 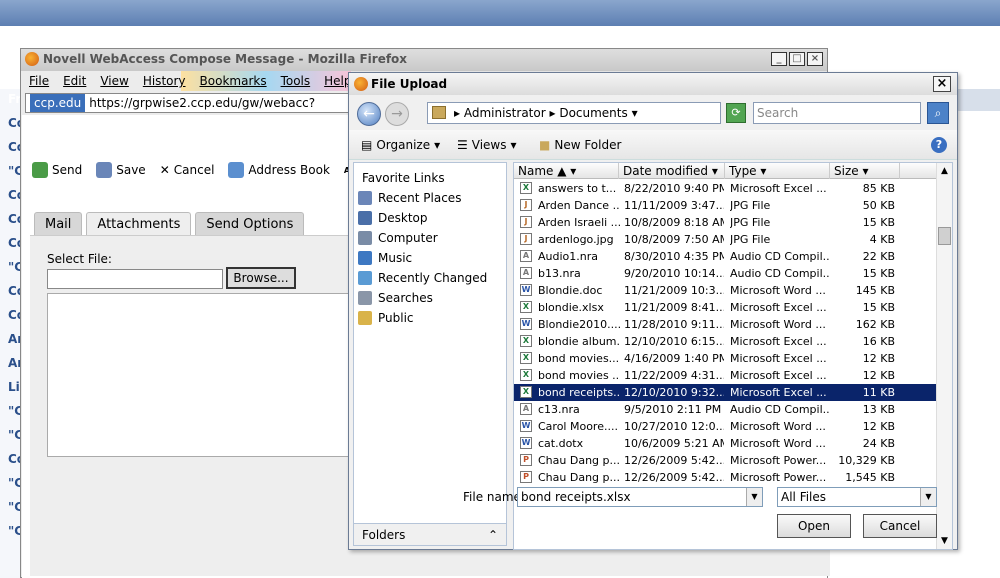 I want to click on file-type-icon: W, so click(x=526, y=443).